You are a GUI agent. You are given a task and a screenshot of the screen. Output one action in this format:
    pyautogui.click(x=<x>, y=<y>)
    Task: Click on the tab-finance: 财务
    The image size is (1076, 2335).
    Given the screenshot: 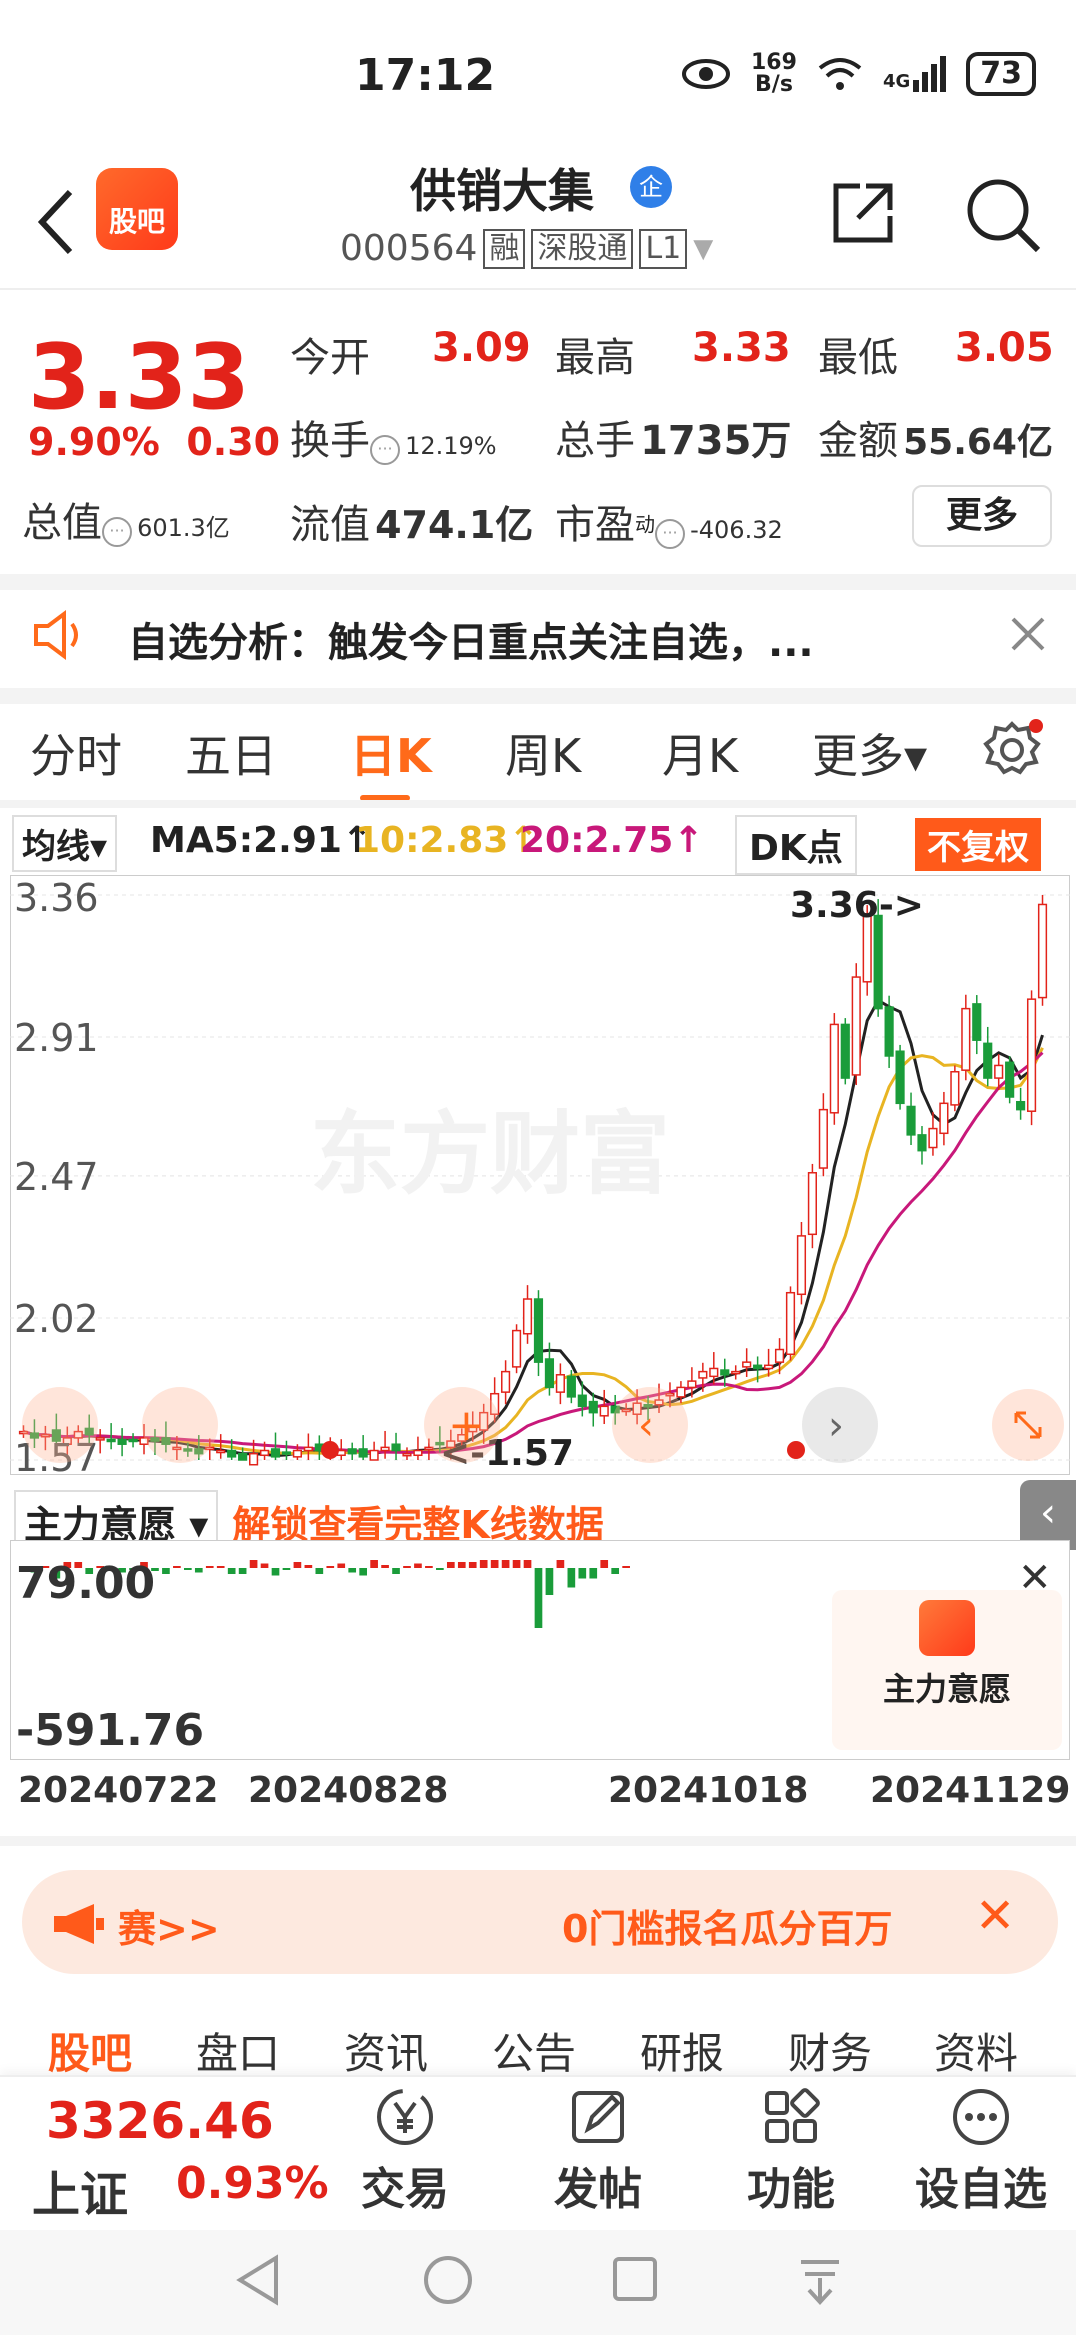 What is the action you would take?
    pyautogui.click(x=830, y=2050)
    